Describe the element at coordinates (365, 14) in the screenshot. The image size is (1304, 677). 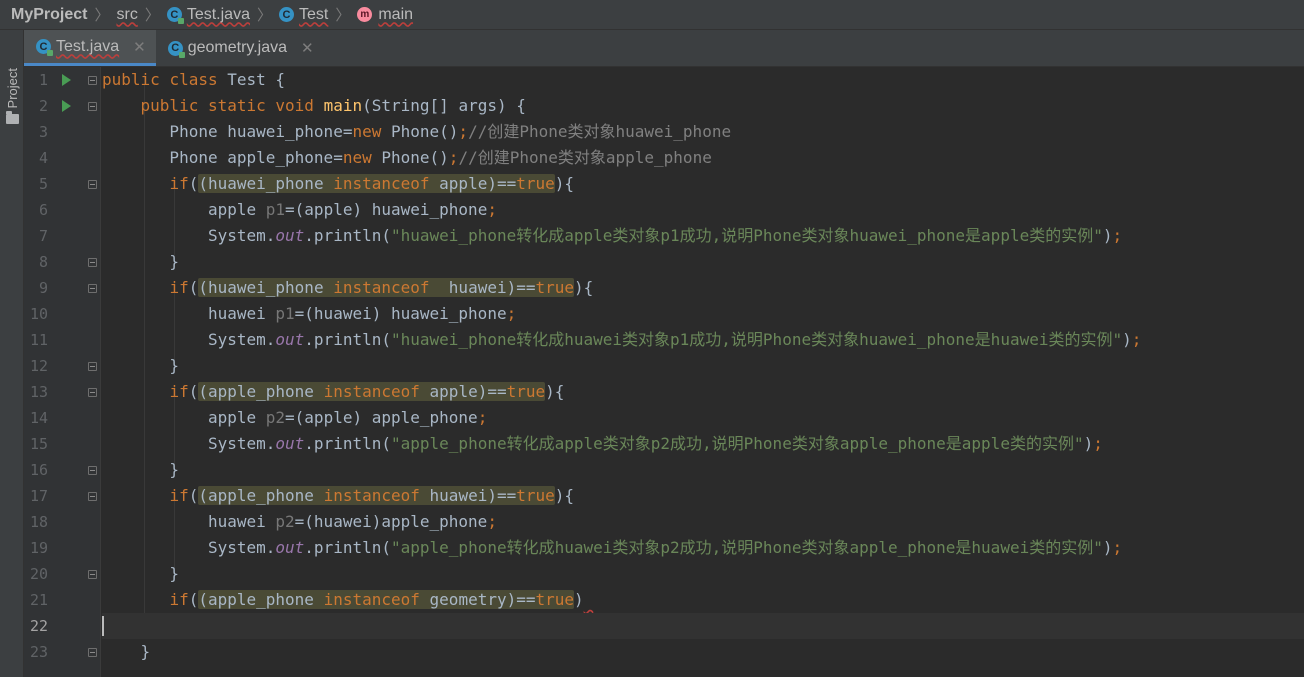
I see `method-icon: m` at that location.